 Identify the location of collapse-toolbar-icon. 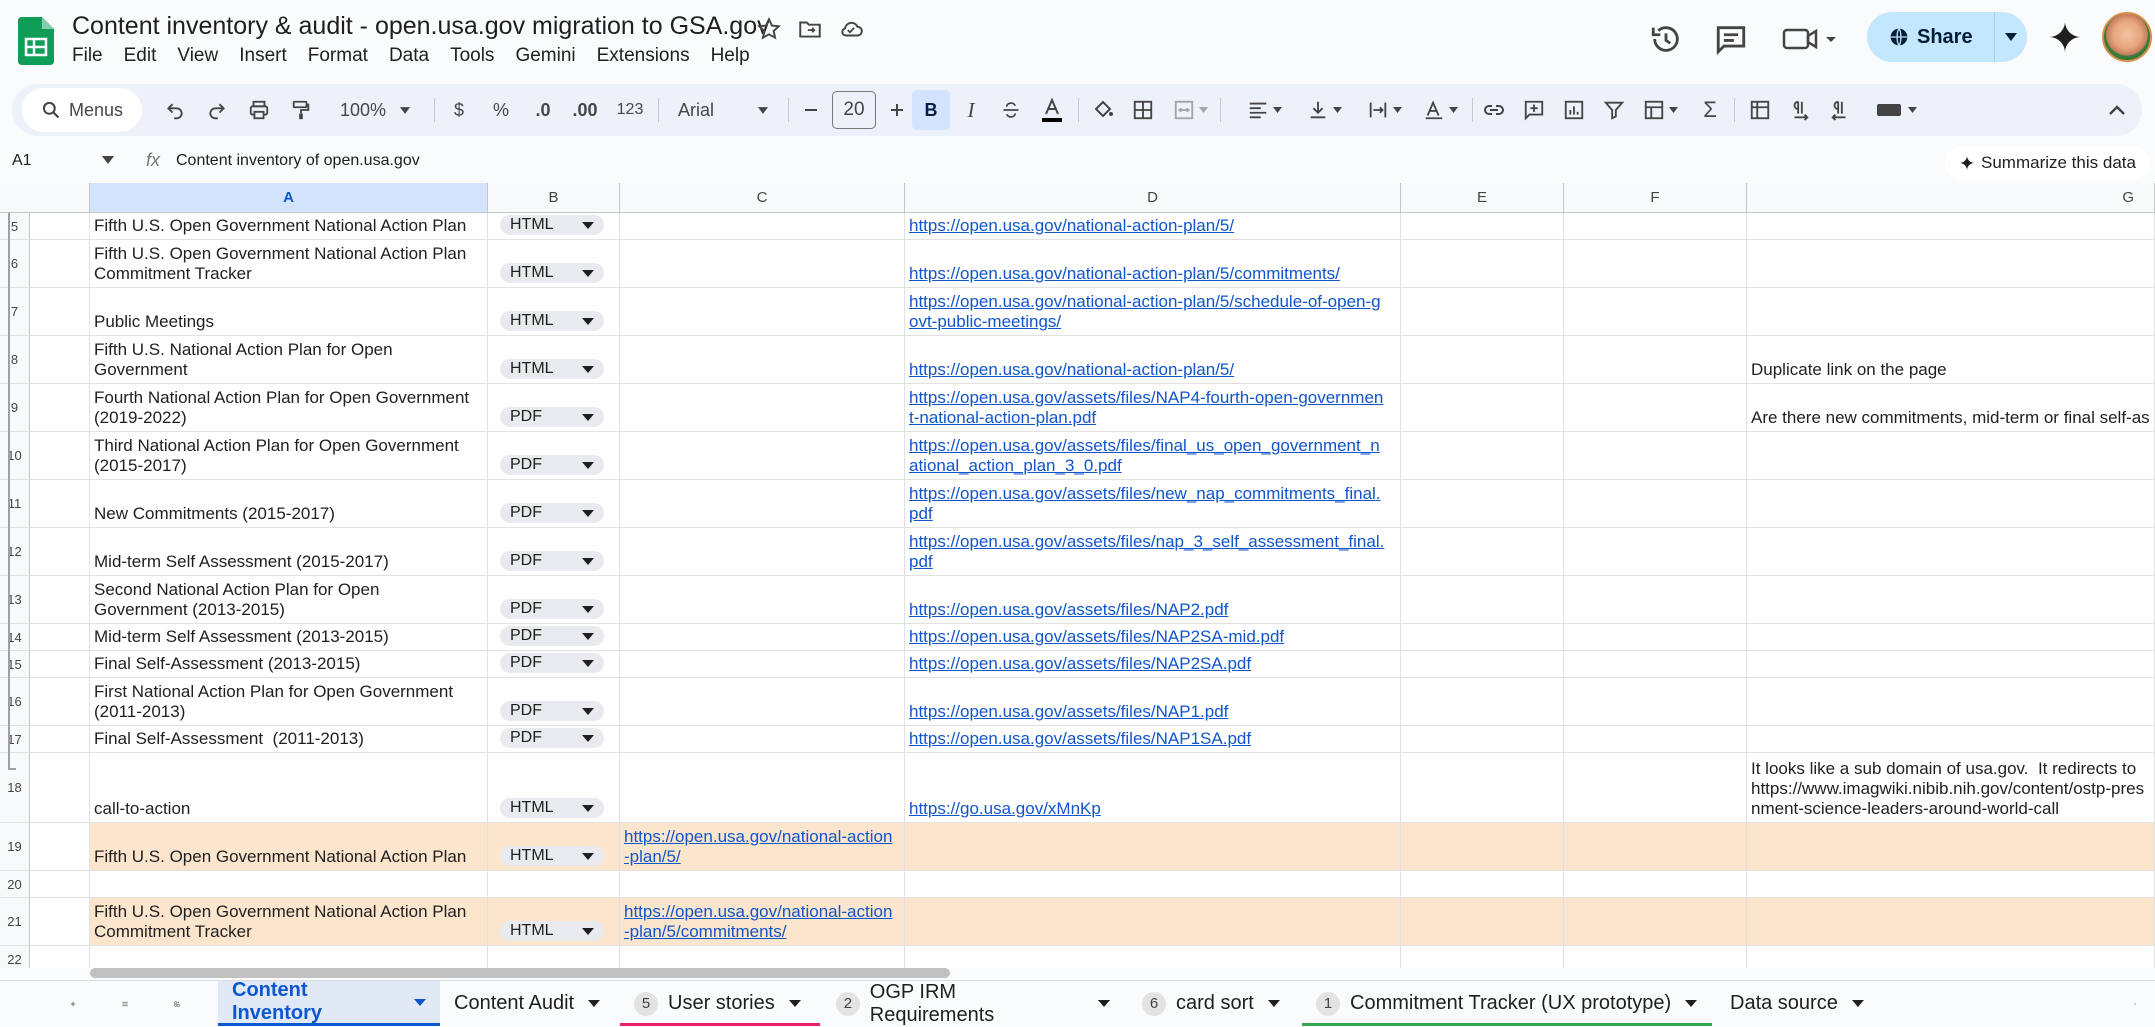
(2117, 110).